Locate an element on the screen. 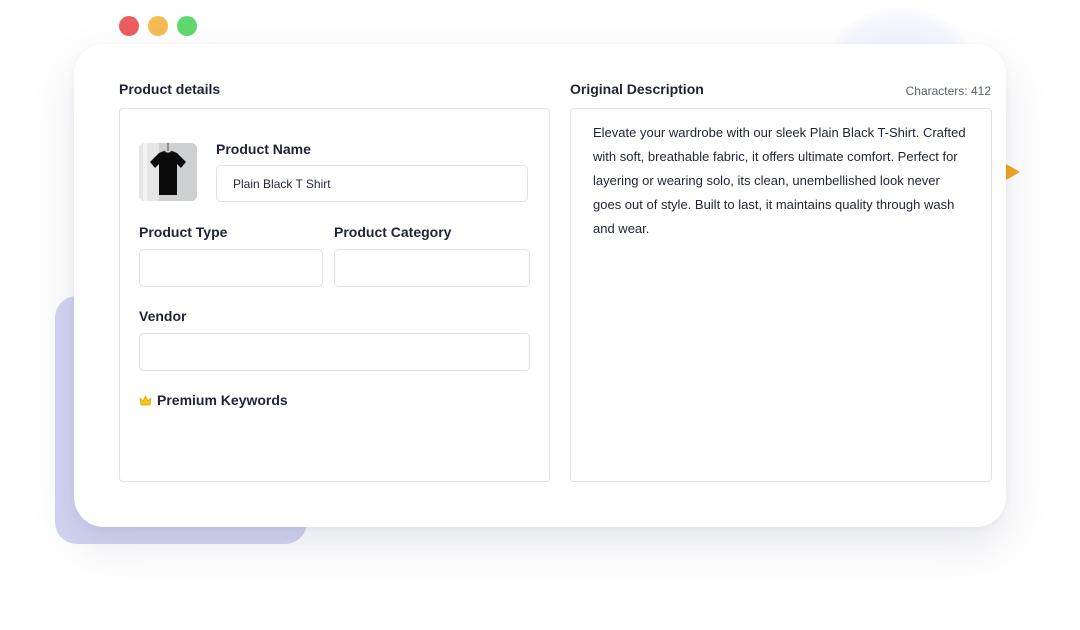 This screenshot has height=630, width=1080. character-count: Characters: 412 is located at coordinates (948, 91).